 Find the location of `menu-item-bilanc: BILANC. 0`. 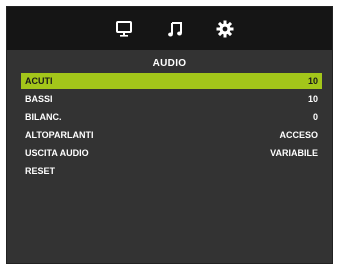

menu-item-bilanc: BILANC. 0 is located at coordinates (171, 117).